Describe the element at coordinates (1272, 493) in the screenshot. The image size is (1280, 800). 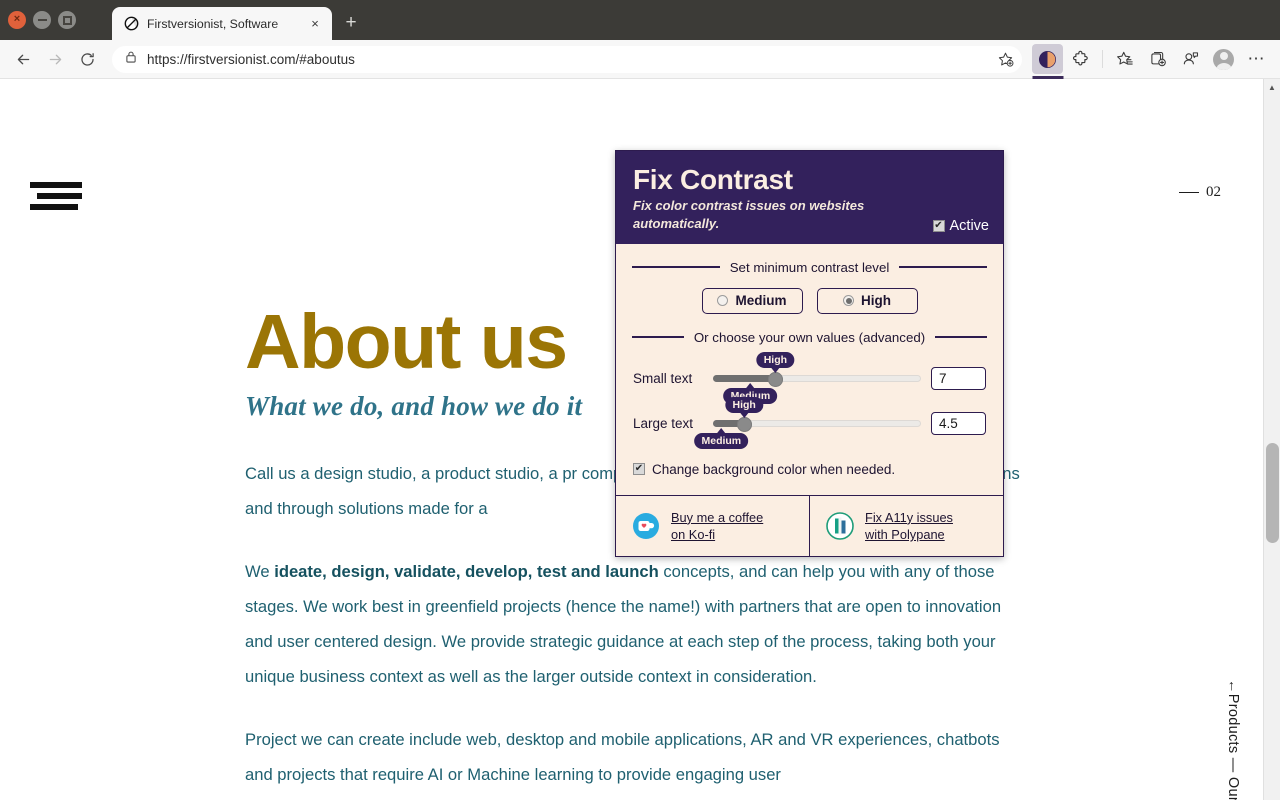
I see `scrollbar-thumb` at that location.